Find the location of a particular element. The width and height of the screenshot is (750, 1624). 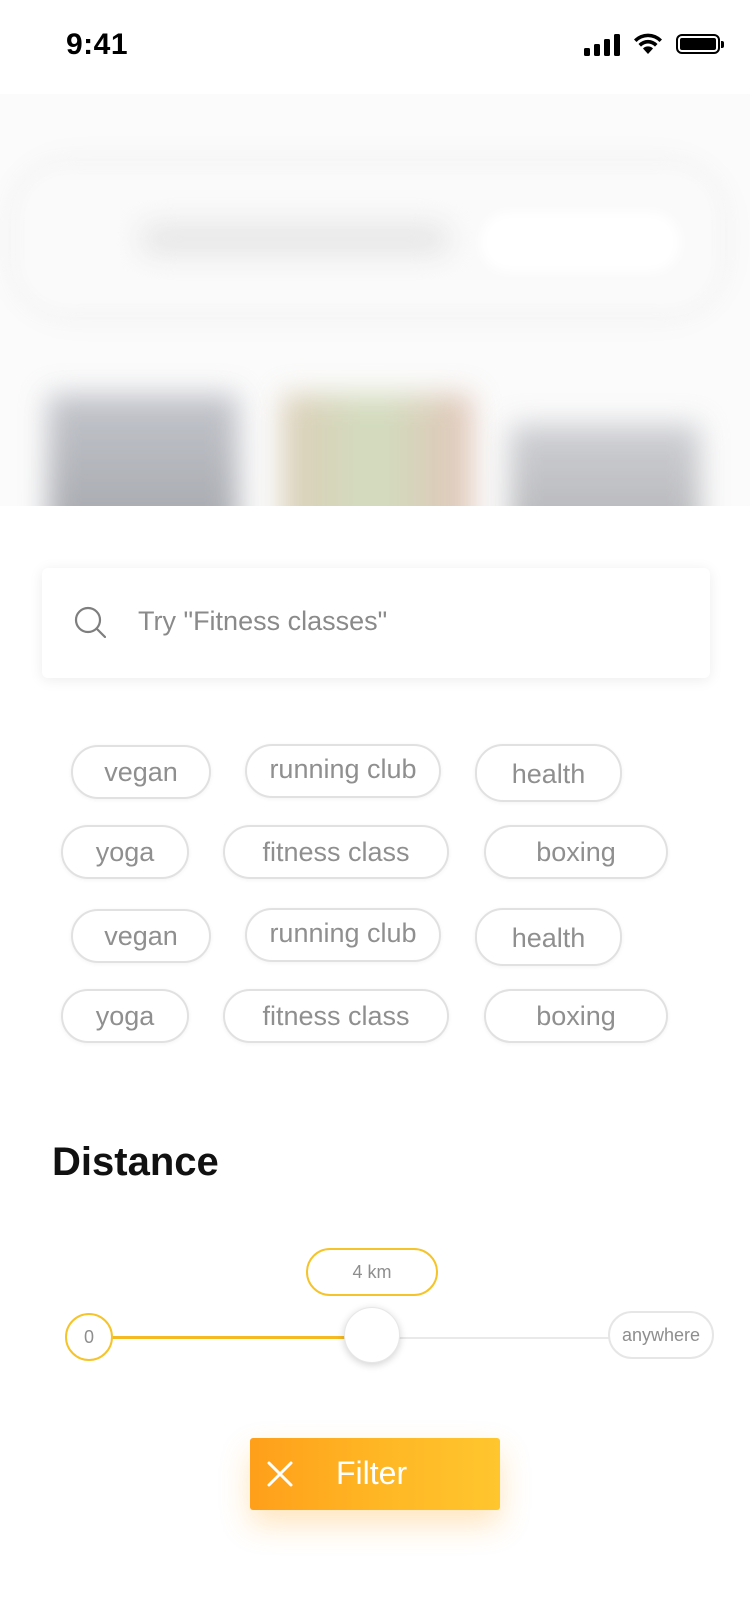

search-icon is located at coordinates (90, 622).